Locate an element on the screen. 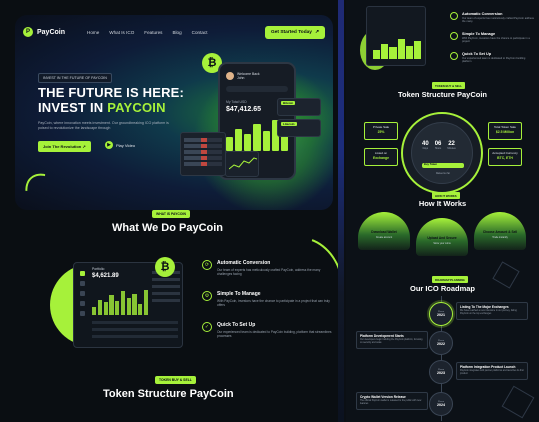 This screenshot has width=539, height=422. step-title: Download Wallet is located at coordinates (384, 232).